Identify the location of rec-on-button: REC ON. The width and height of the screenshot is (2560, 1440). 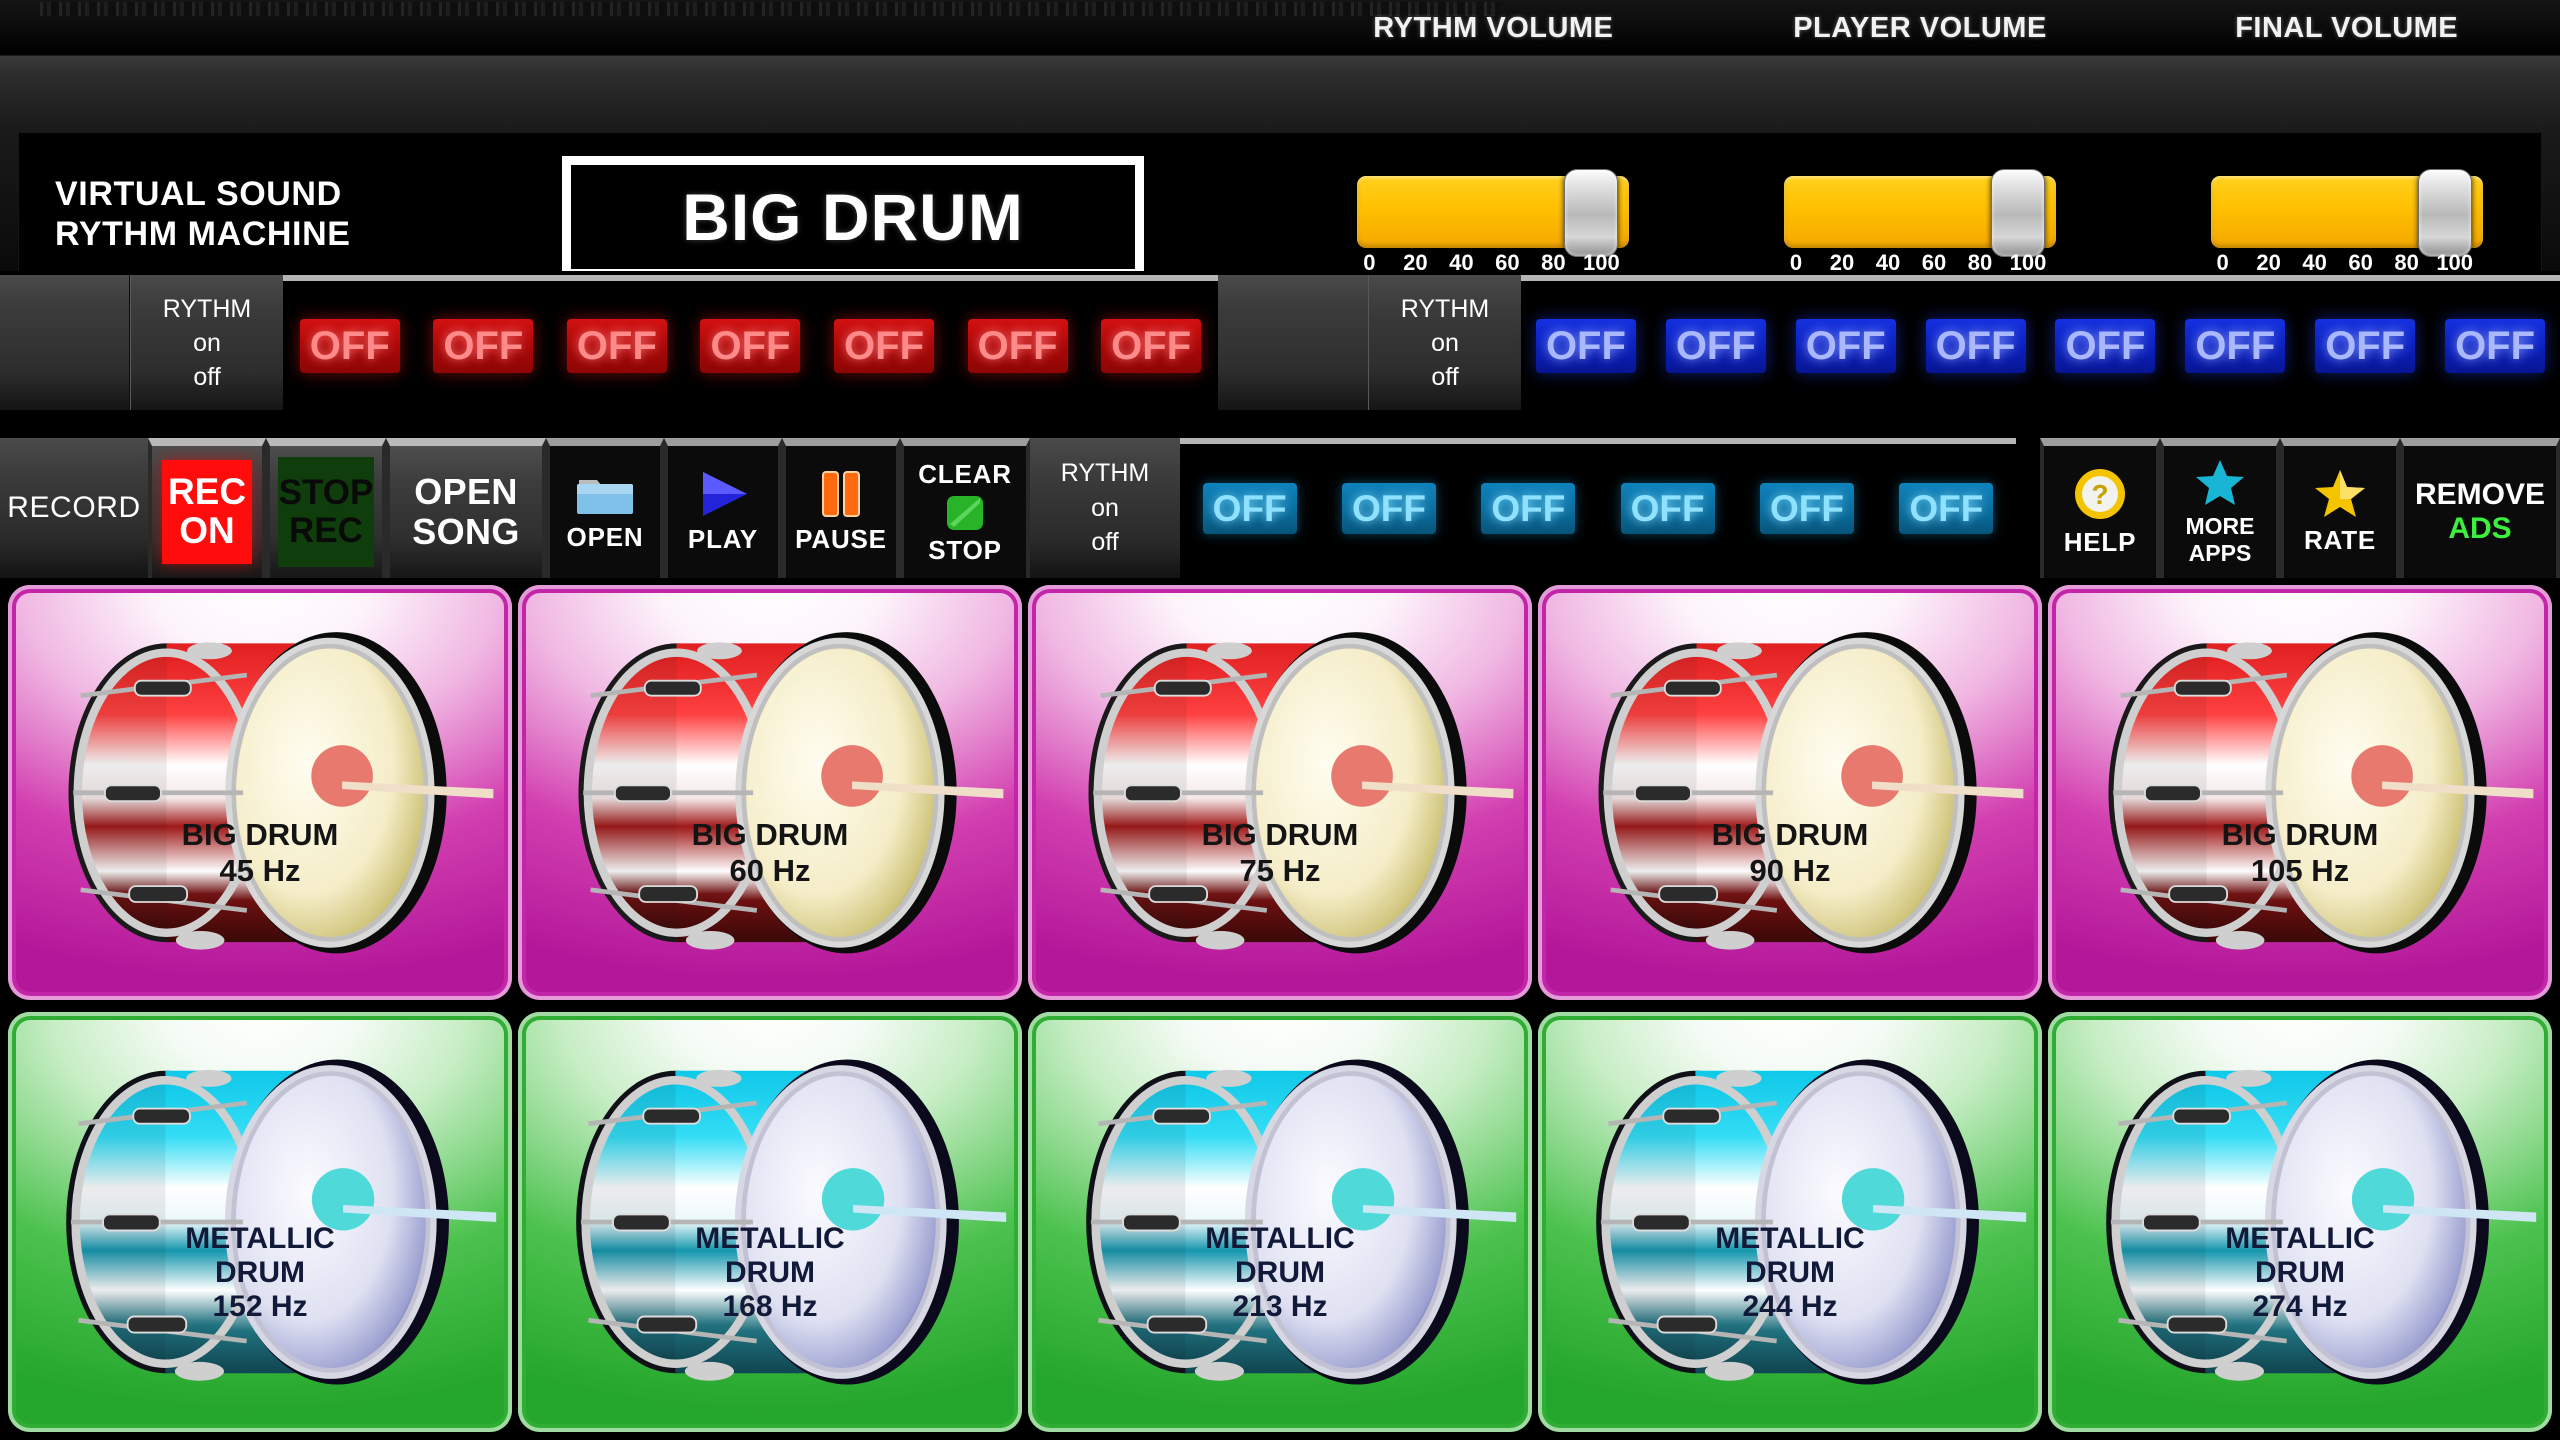
(207, 508).